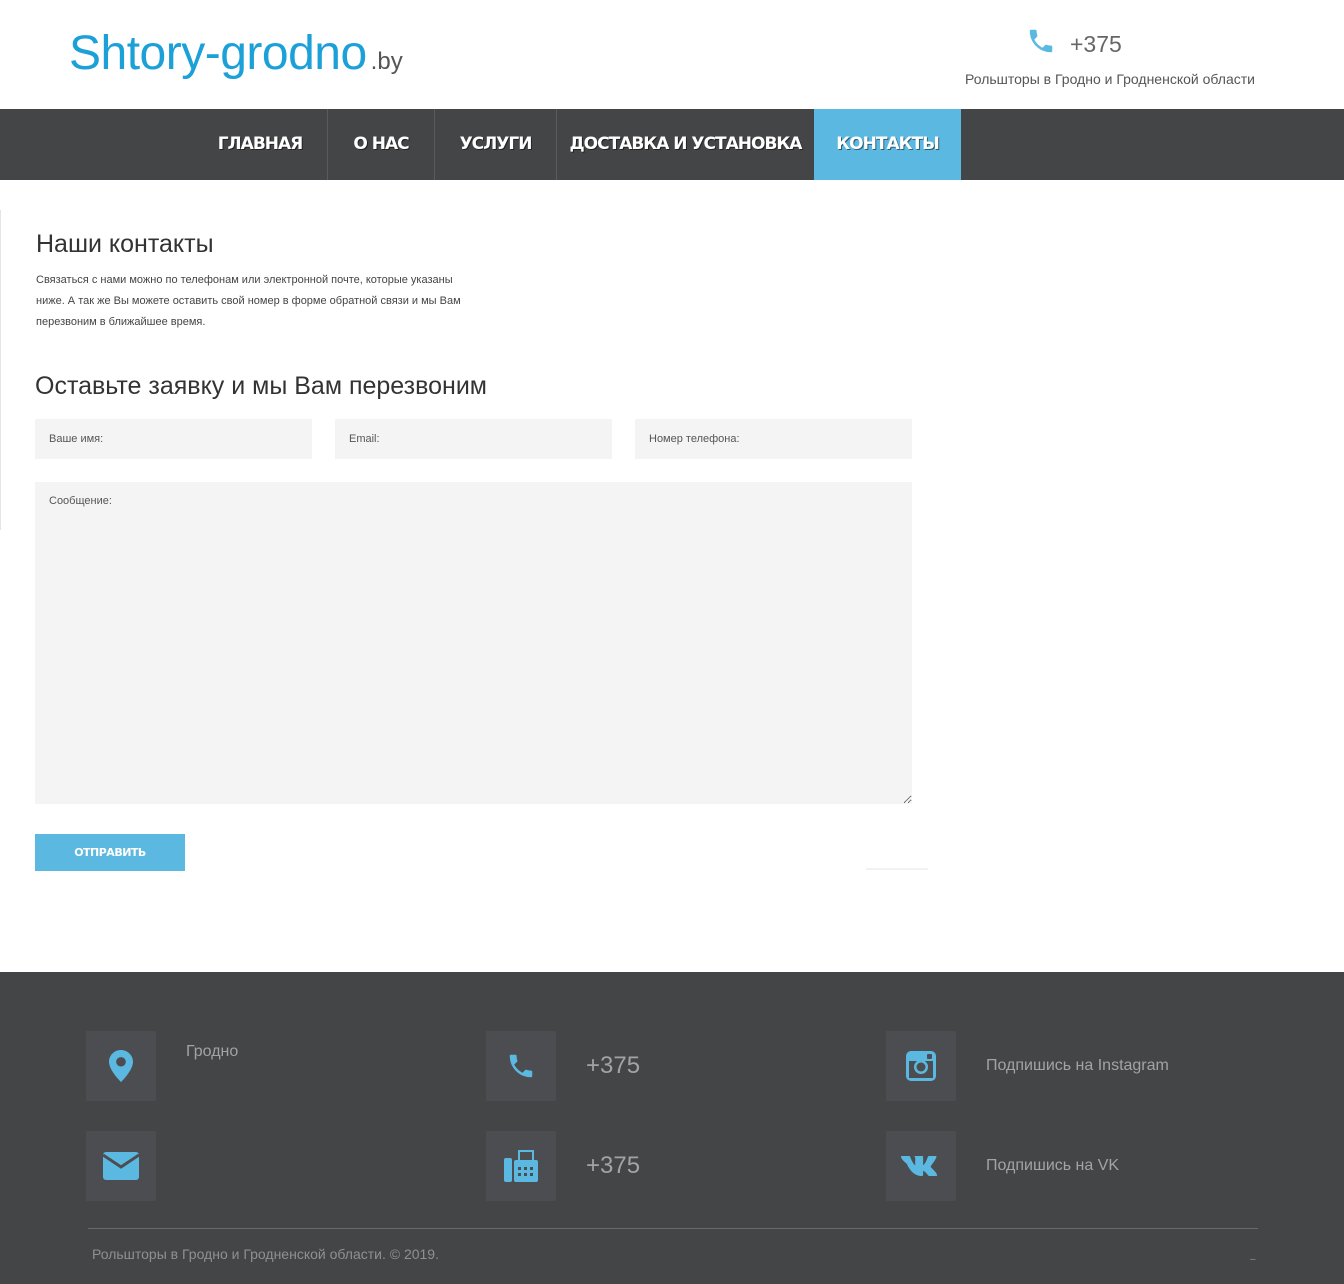 The width and height of the screenshot is (1344, 1284). Describe the element at coordinates (495, 144) in the screenshot. I see `nav-item-services: УСЛУГИ` at that location.